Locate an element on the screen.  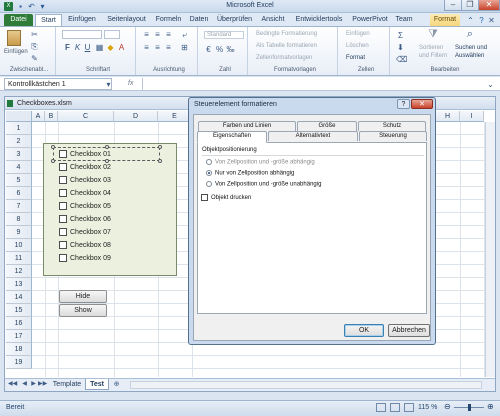
page-break-icon is located at coordinates (409, 407).